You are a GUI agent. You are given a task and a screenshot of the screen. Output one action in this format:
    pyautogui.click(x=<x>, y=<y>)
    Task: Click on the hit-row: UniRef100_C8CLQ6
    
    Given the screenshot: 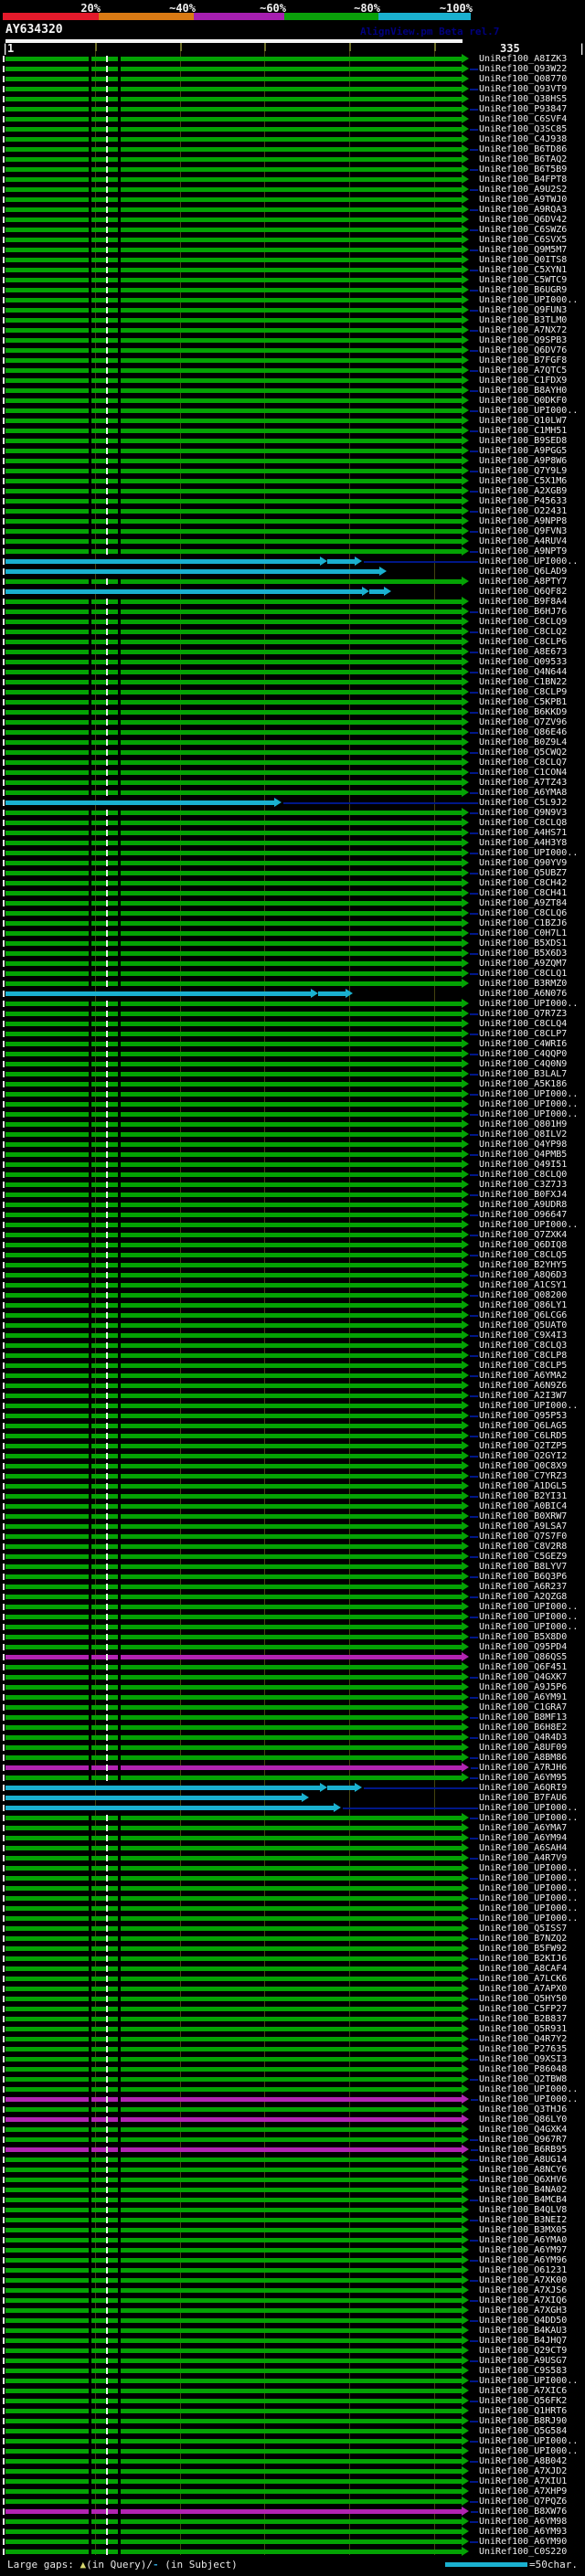 What is the action you would take?
    pyautogui.click(x=293, y=913)
    